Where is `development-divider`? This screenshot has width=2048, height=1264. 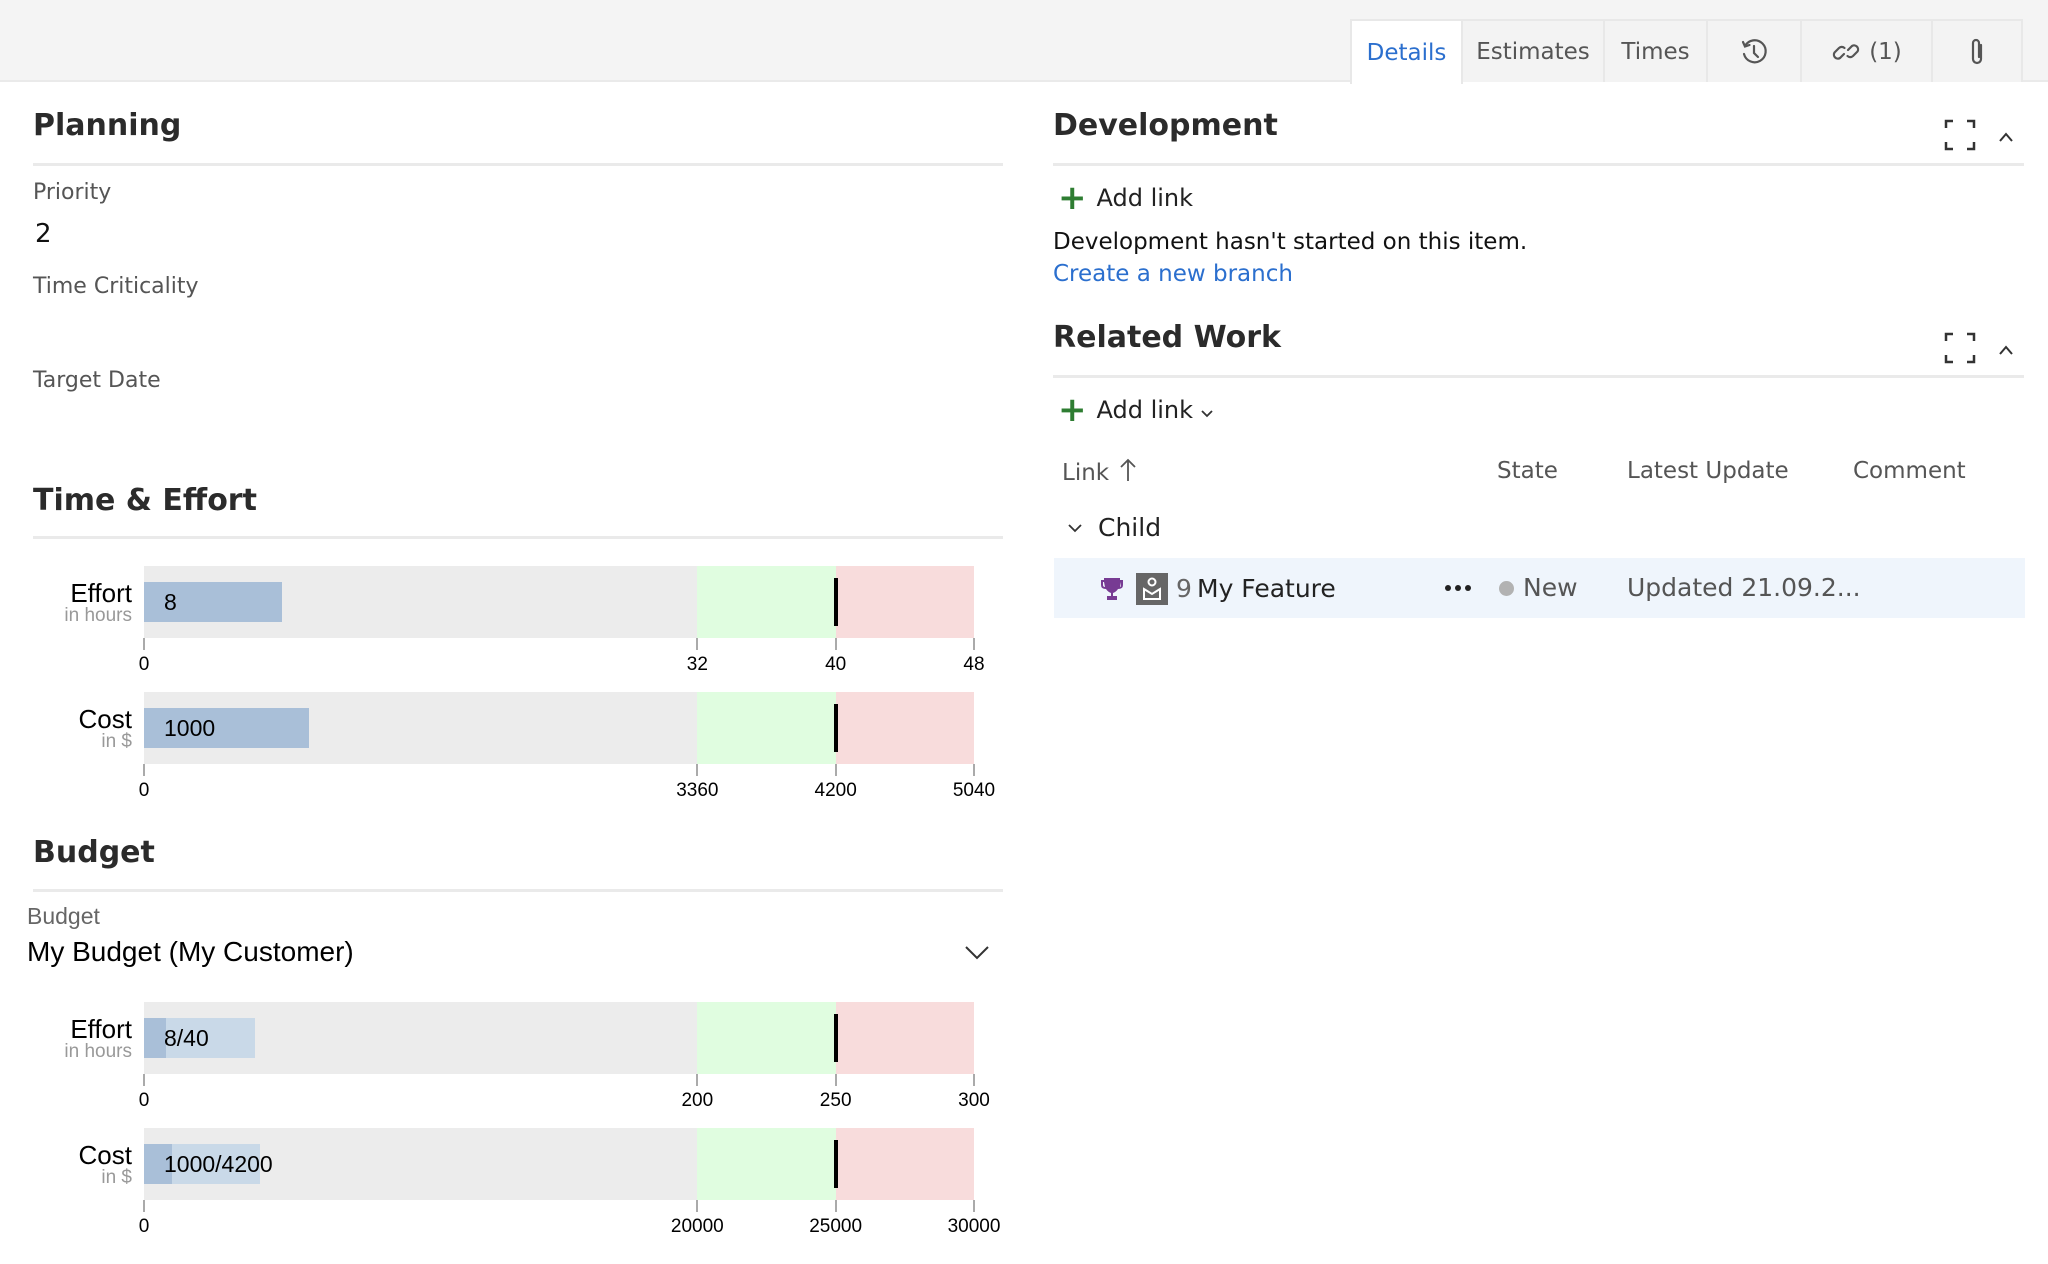 development-divider is located at coordinates (1538, 164).